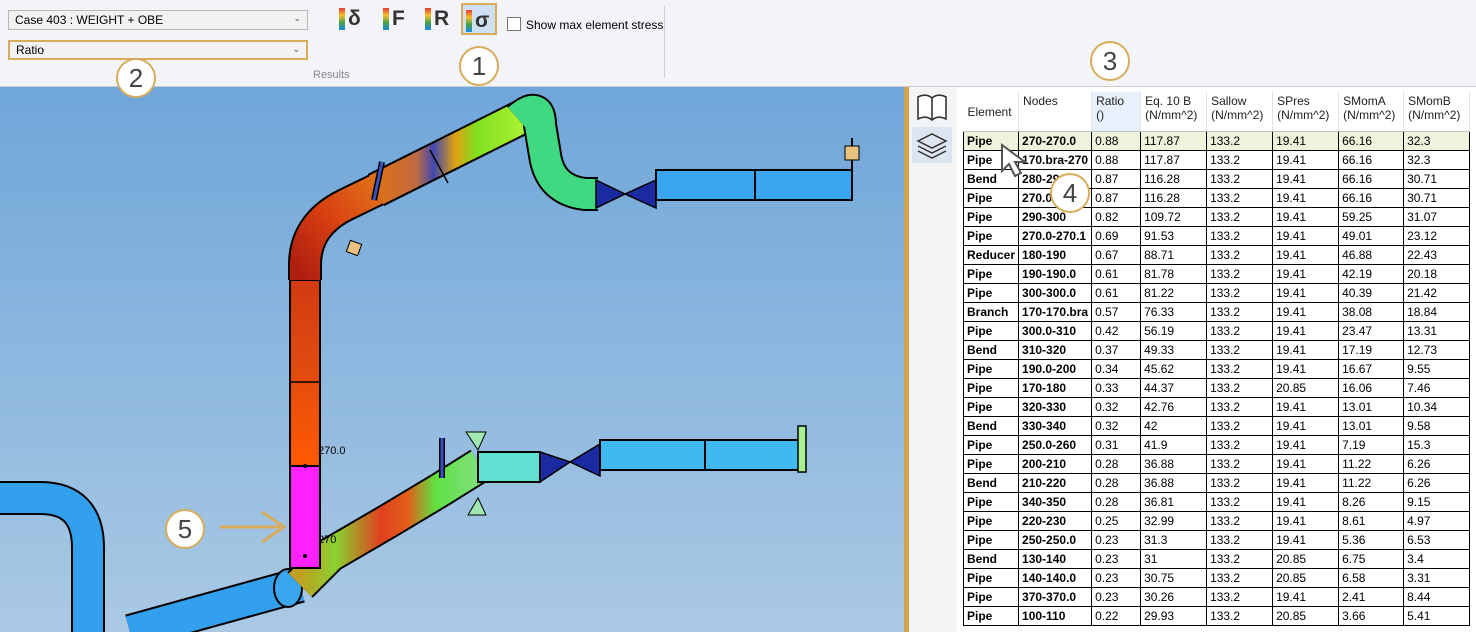  I want to click on table-row: Pipe 140-140.0 0.23 30.75 133.2 20.85 6.58 3.31, so click(1216, 577).